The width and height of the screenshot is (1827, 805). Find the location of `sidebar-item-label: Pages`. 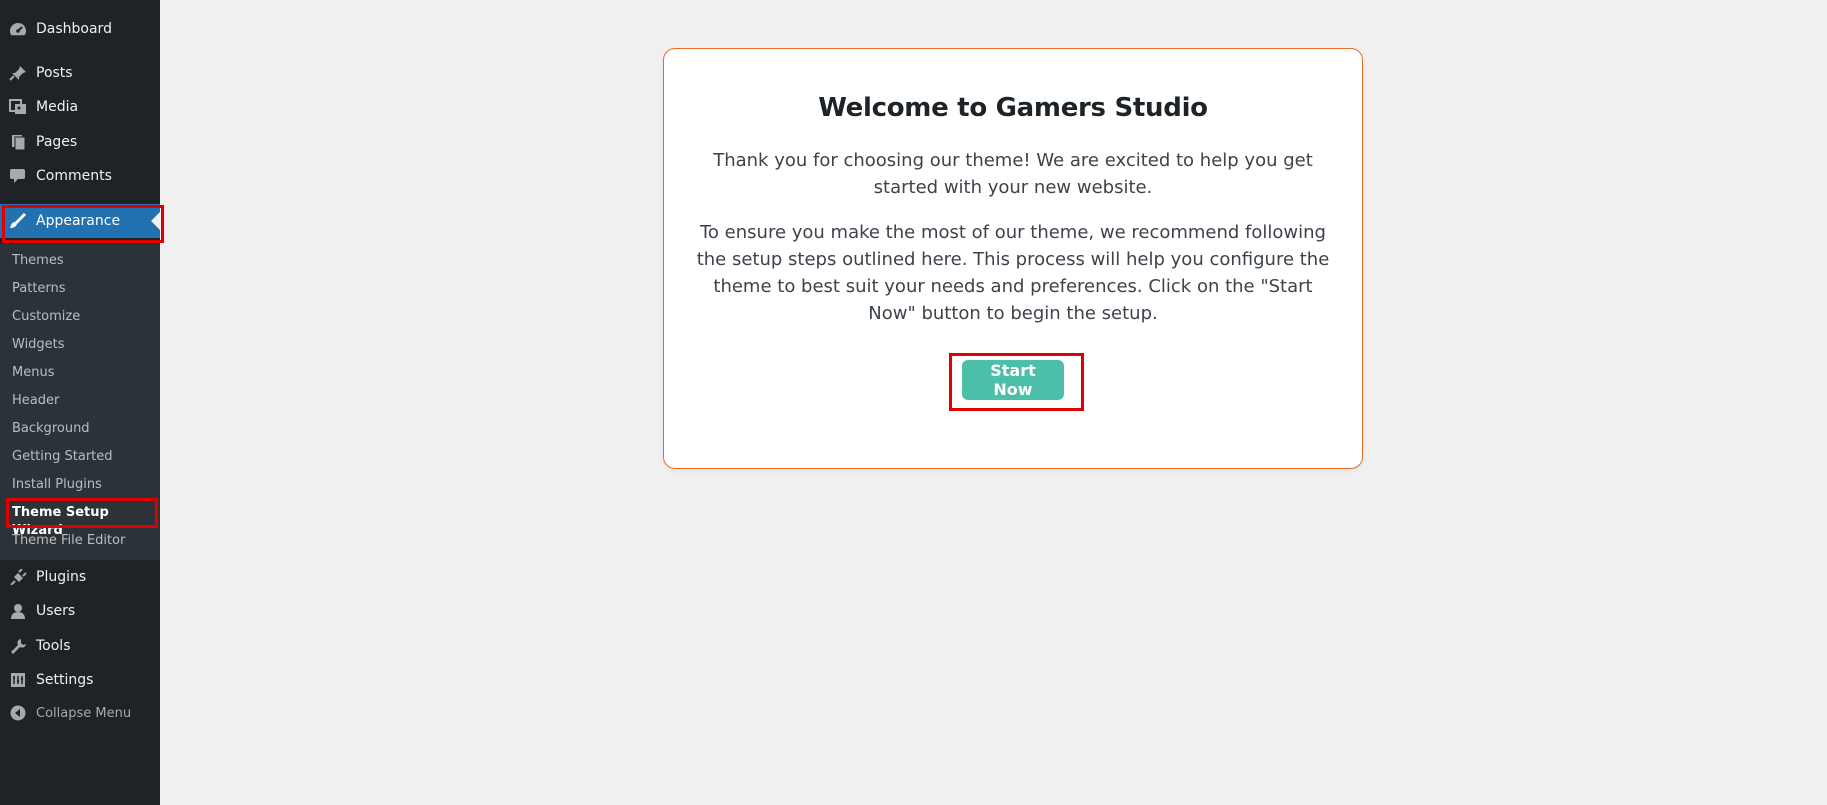

sidebar-item-label: Pages is located at coordinates (57, 142).